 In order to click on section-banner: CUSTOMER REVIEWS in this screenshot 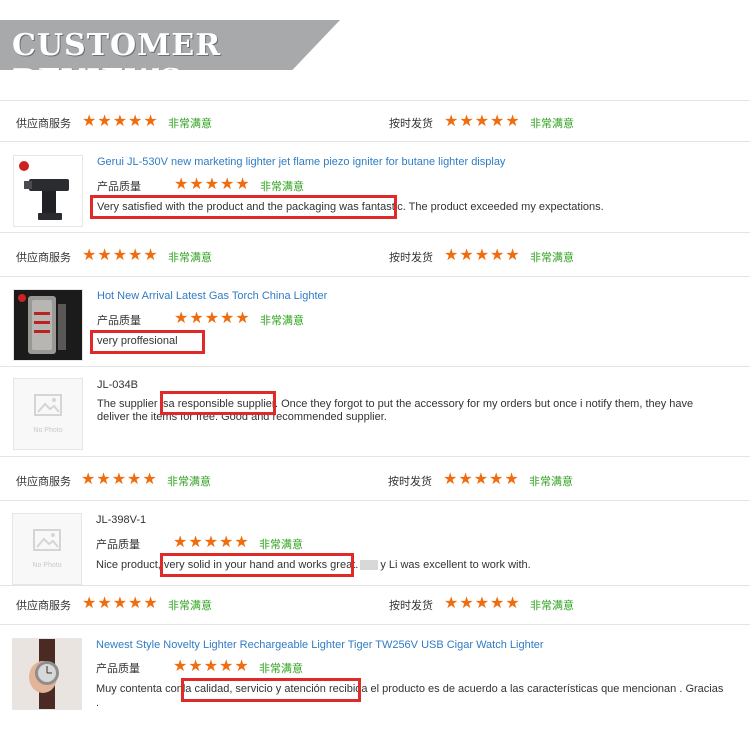, I will do `click(170, 45)`.